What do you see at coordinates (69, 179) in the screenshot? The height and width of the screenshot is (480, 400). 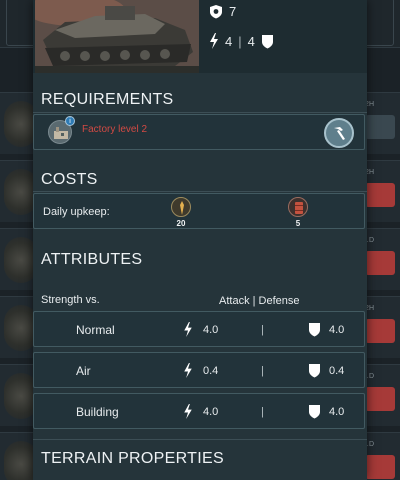 I see `costs-title: COSTS` at bounding box center [69, 179].